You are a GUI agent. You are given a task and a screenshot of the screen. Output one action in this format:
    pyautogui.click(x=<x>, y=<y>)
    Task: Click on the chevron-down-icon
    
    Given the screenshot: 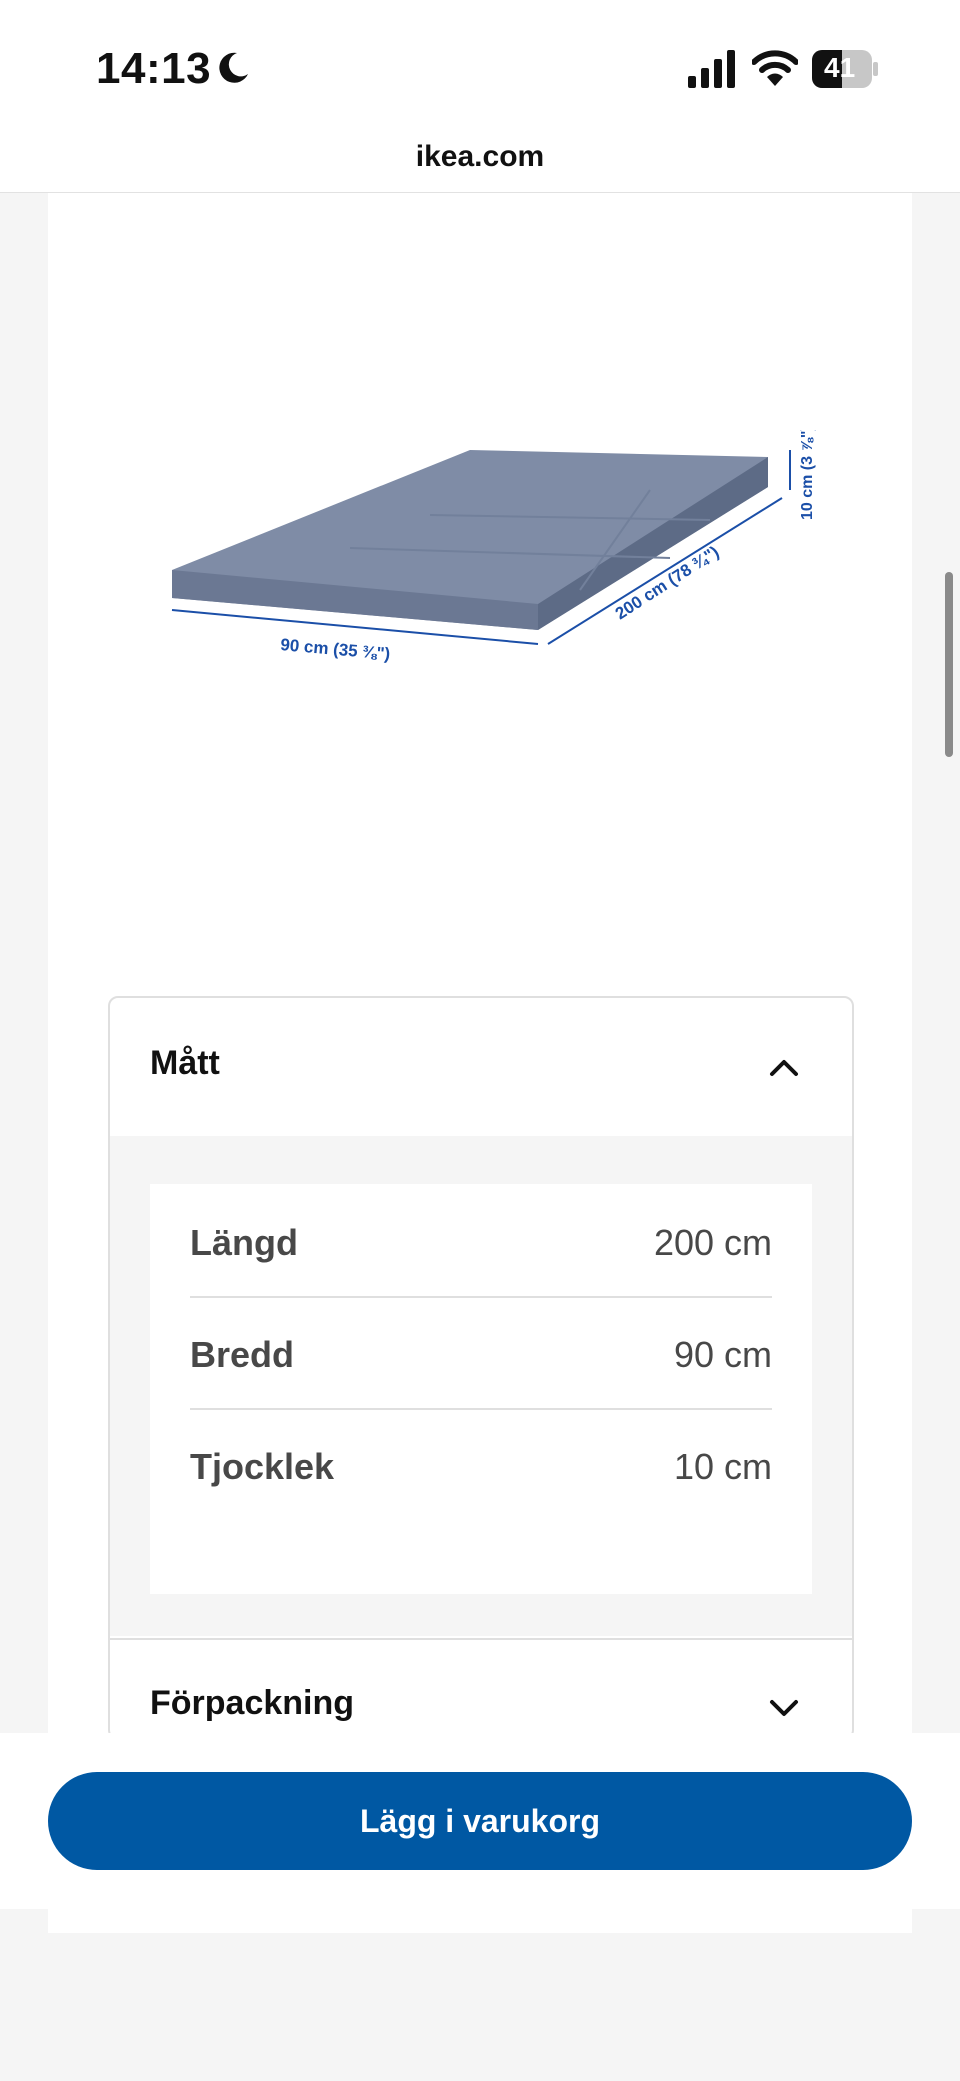 What is the action you would take?
    pyautogui.click(x=784, y=1708)
    